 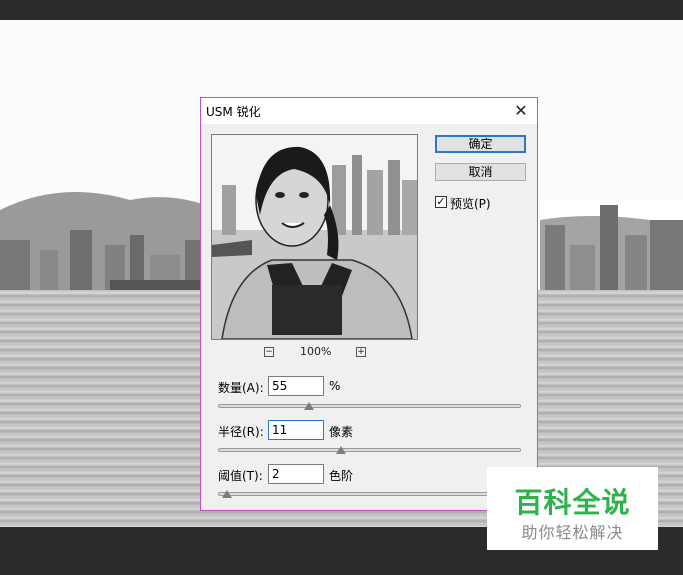 What do you see at coordinates (361, 352) in the screenshot?
I see `zoom-in-icon: +` at bounding box center [361, 352].